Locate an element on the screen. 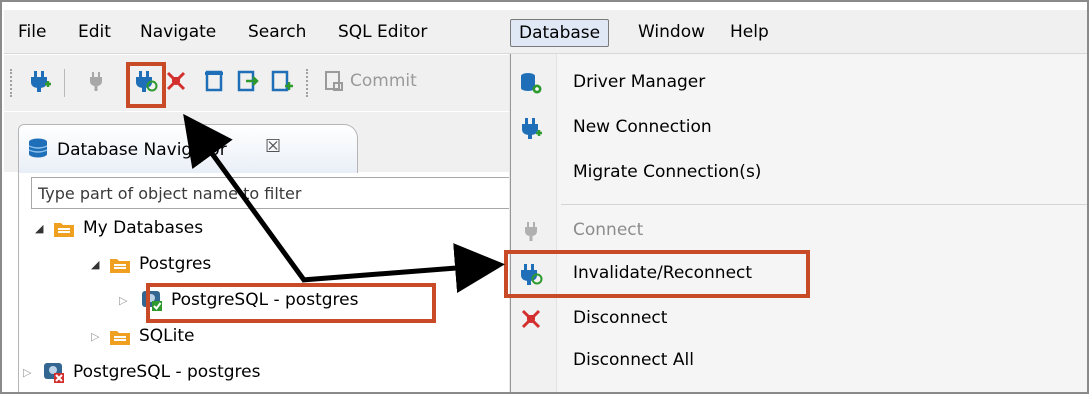 The height and width of the screenshot is (394, 1089). toolbar-highlight-box is located at coordinates (146, 85).